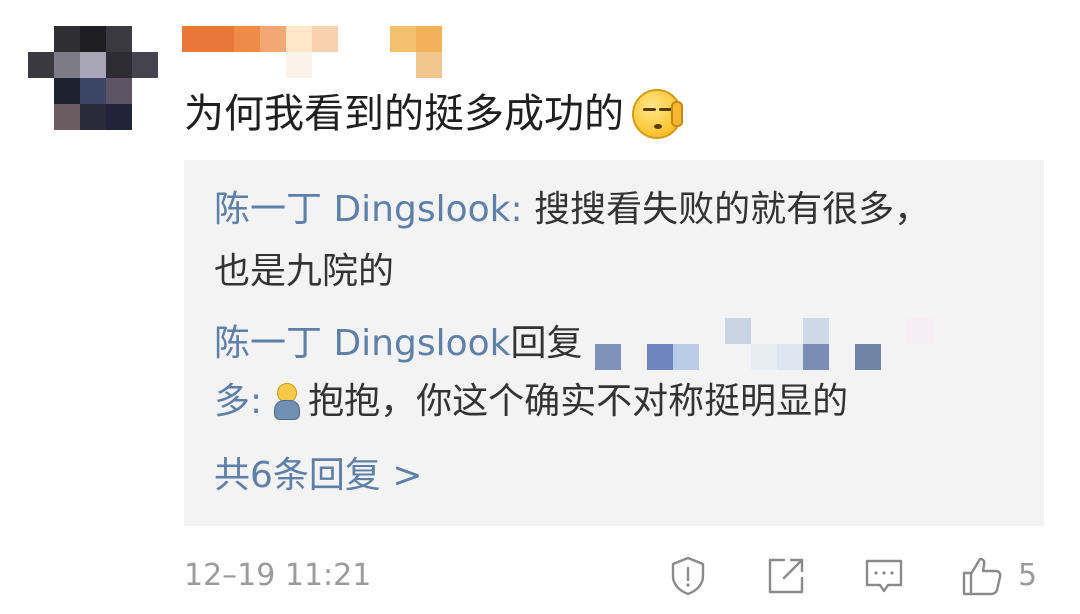  What do you see at coordinates (982, 576) in the screenshot?
I see `like-icon` at bounding box center [982, 576].